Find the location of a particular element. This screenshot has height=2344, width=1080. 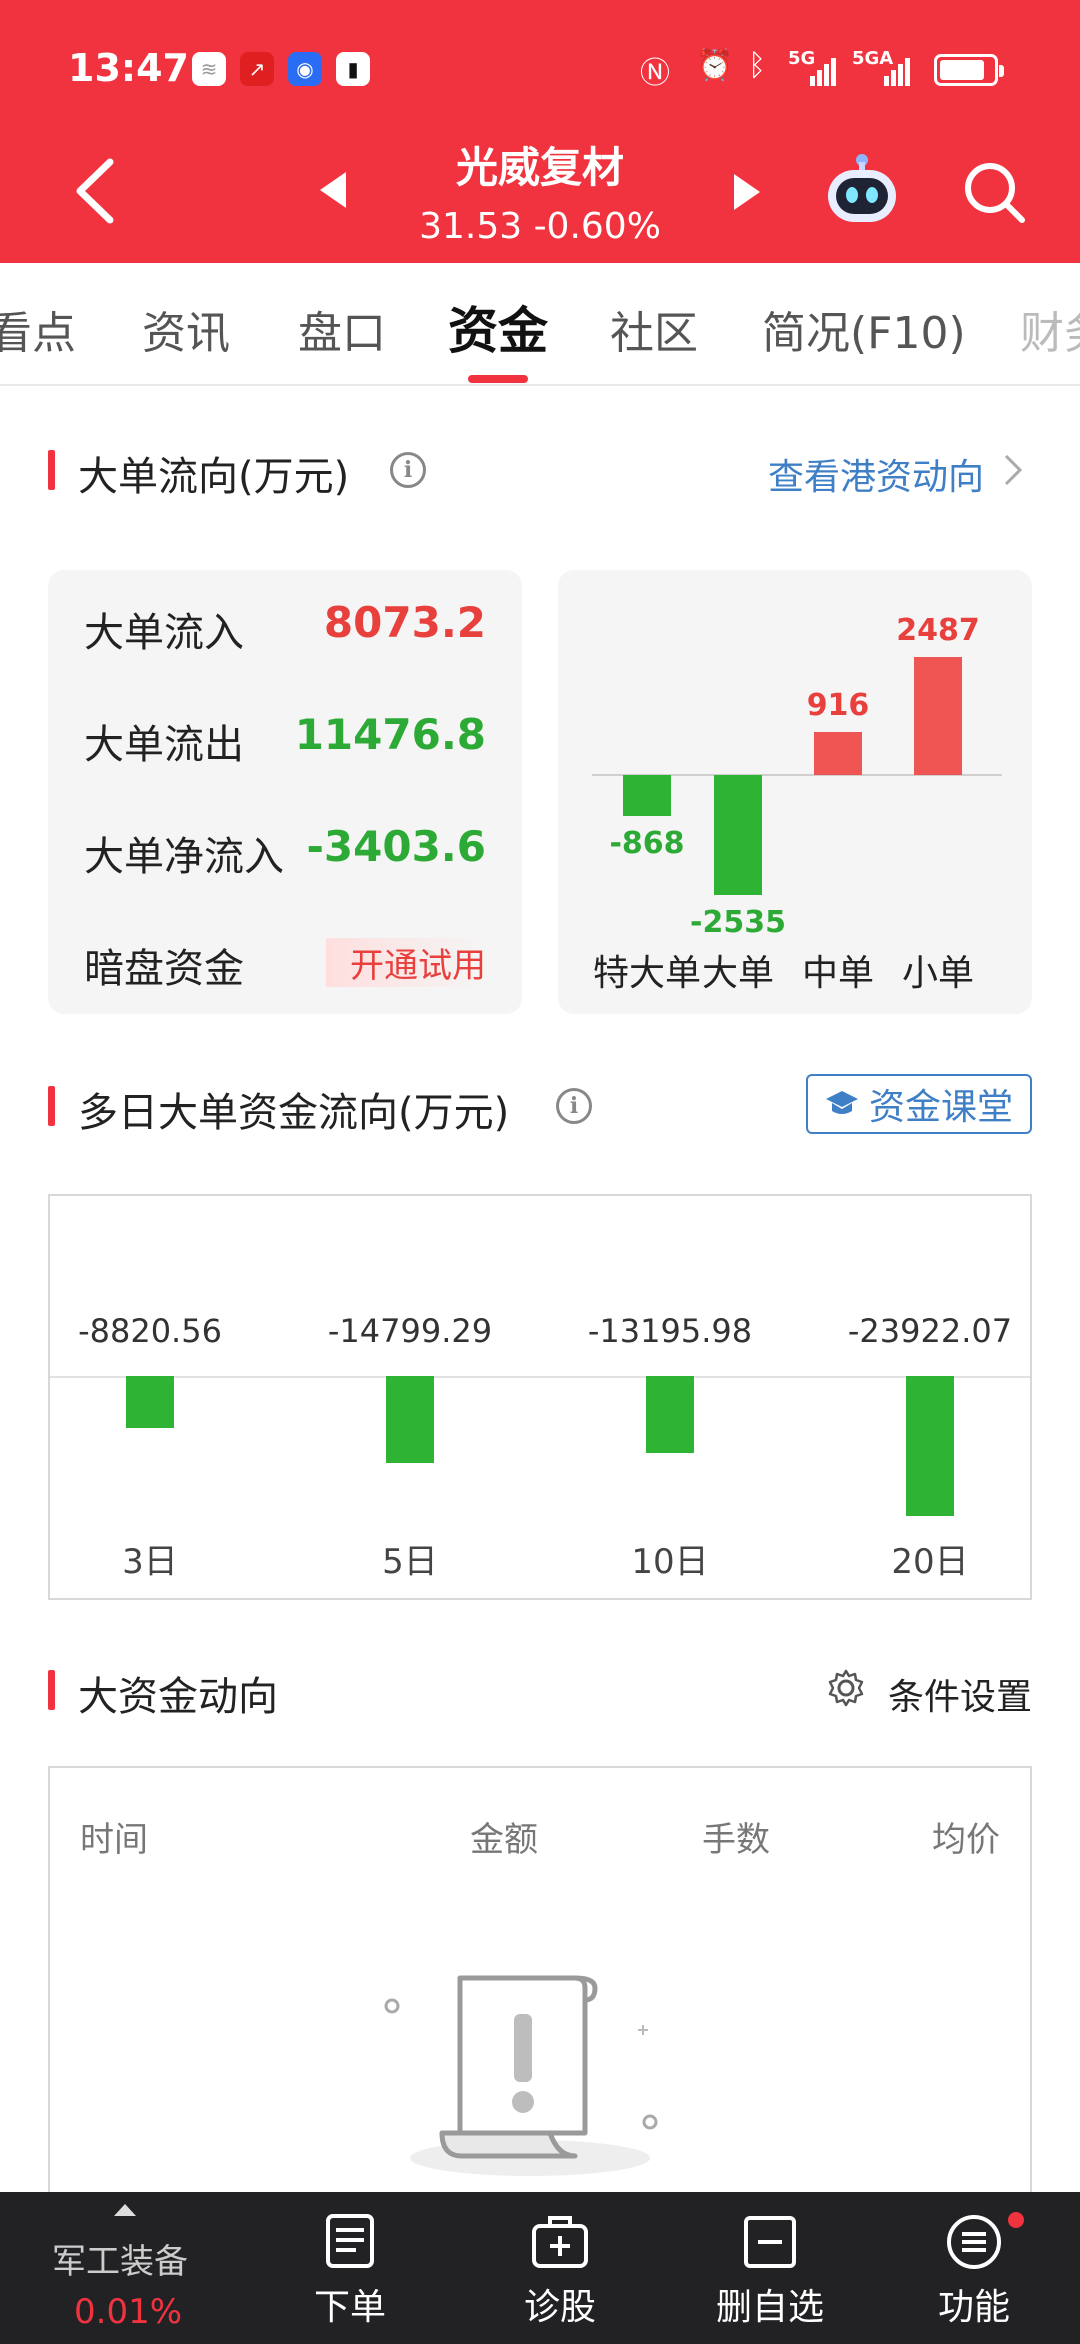

app-notification-icon: ≋ is located at coordinates (209, 69).